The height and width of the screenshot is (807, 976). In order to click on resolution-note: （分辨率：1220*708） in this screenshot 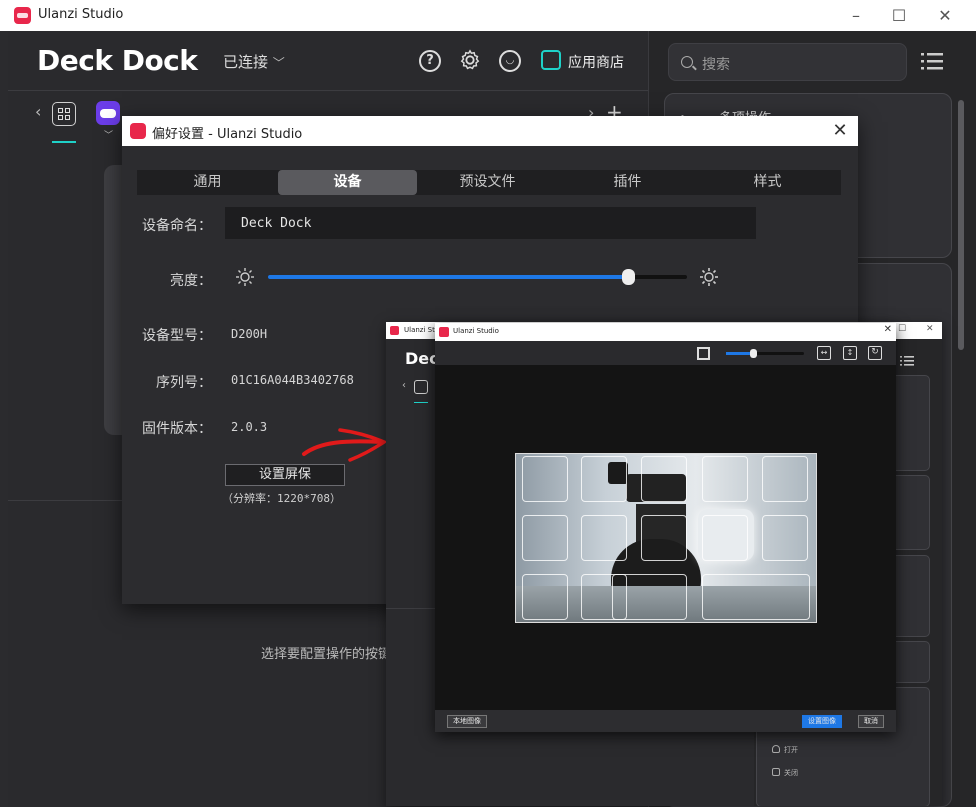, I will do `click(281, 498)`.